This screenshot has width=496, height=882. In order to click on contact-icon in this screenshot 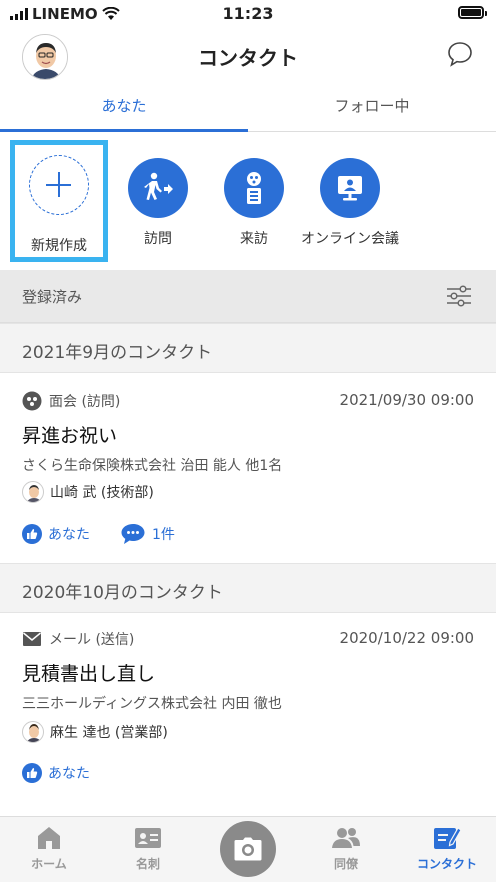, I will do `click(447, 838)`.